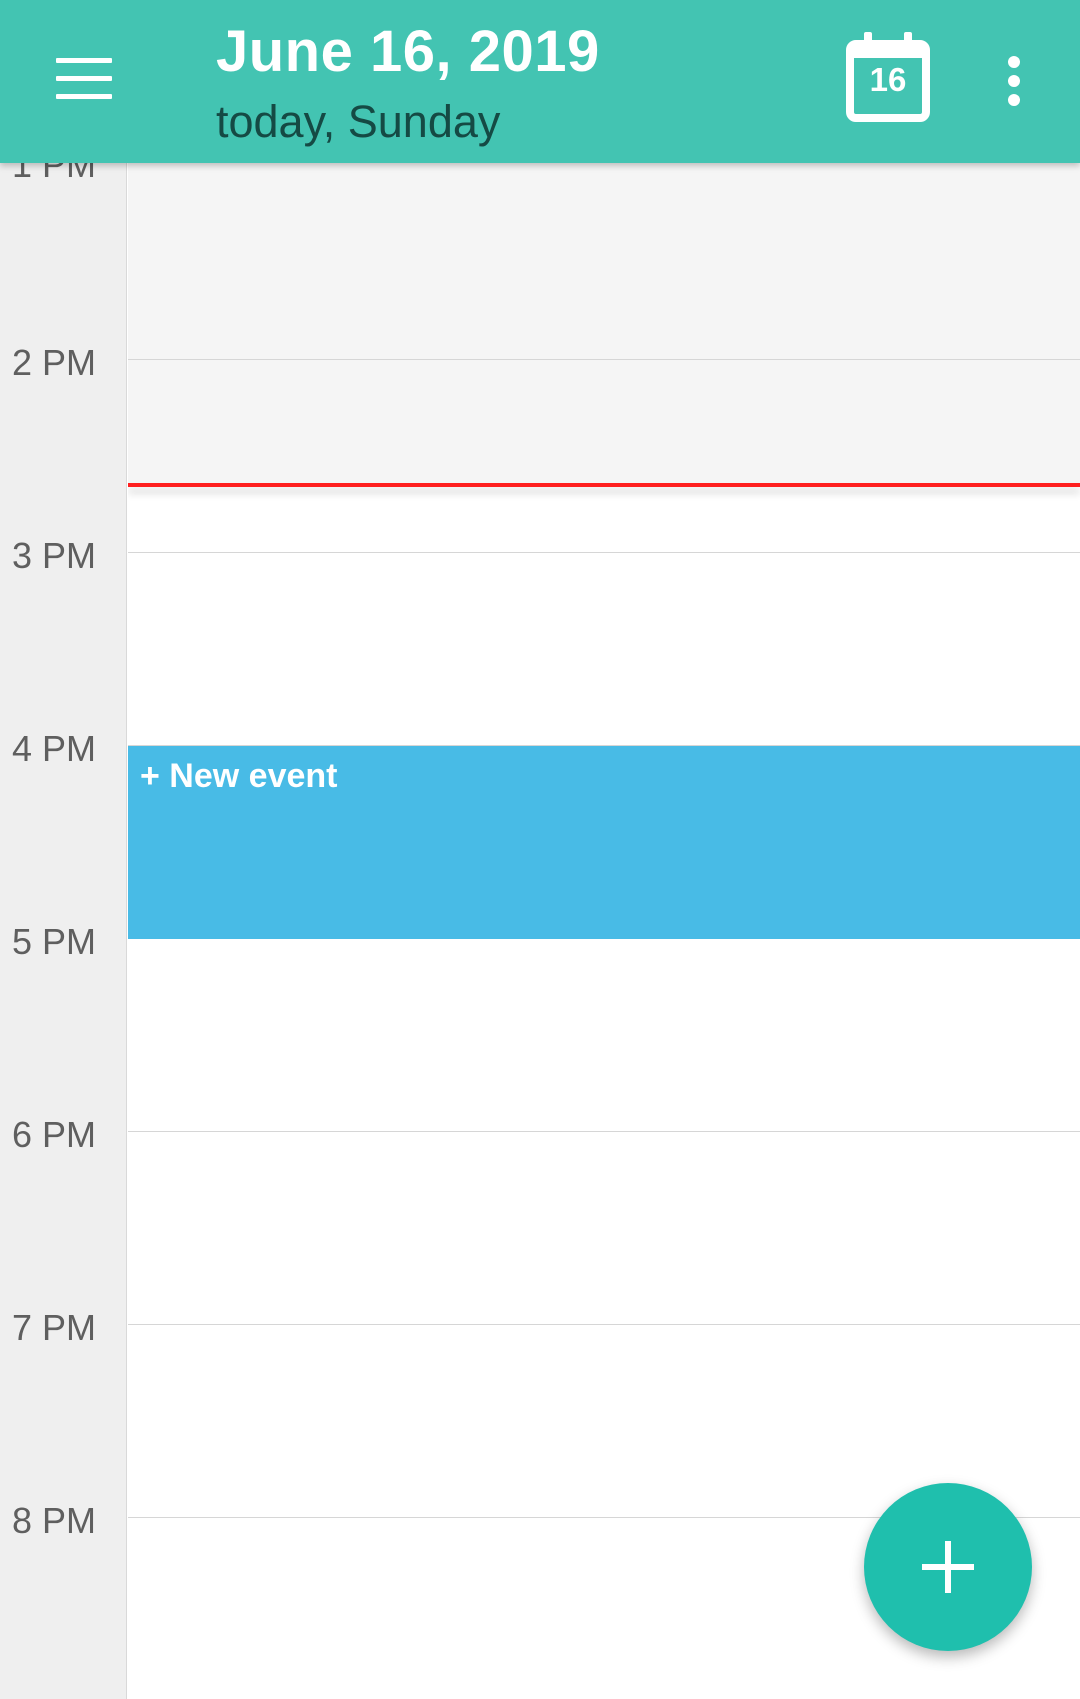 The height and width of the screenshot is (1699, 1080). I want to click on today-button: 16, so click(888, 76).